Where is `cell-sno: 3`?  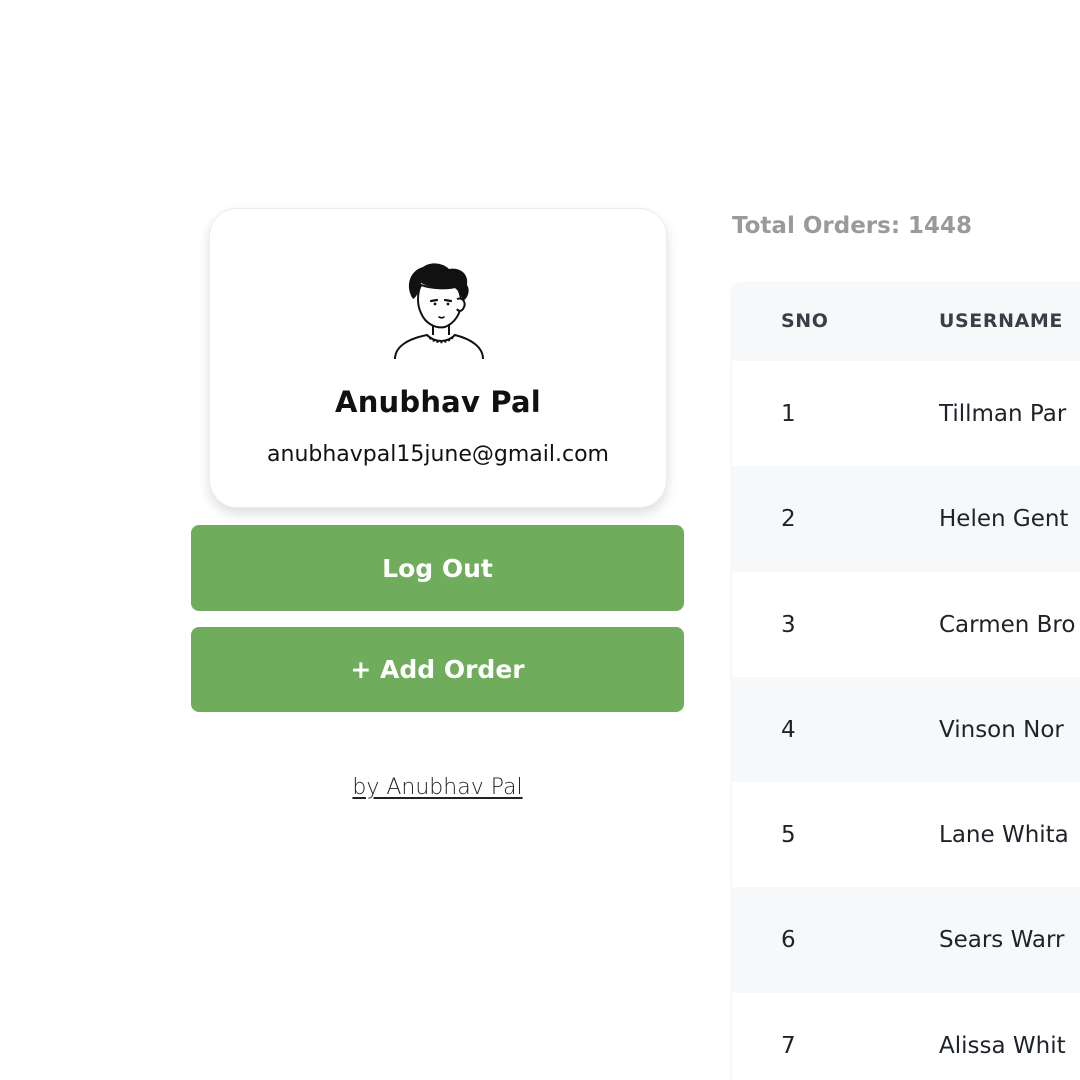
cell-sno: 3 is located at coordinates (788, 624).